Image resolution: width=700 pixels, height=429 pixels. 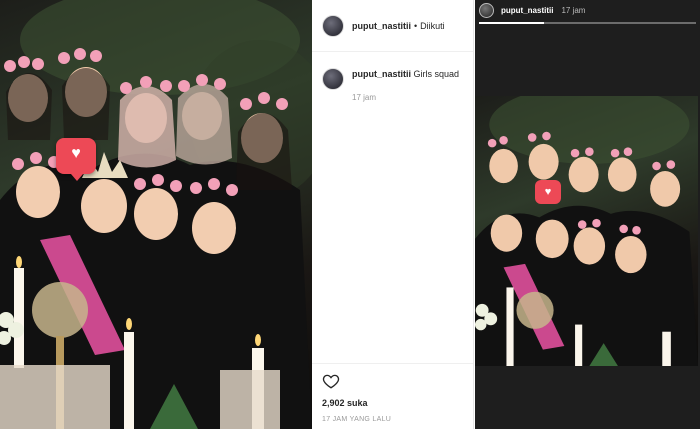 What do you see at coordinates (357, 419) in the screenshot?
I see `post-timestamp: 17 JAM YANG LALU` at bounding box center [357, 419].